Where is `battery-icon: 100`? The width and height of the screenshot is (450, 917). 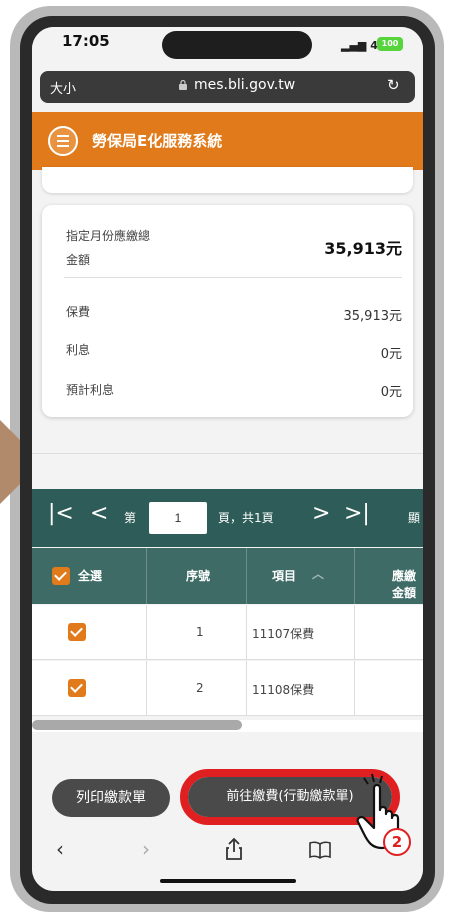 battery-icon: 100 is located at coordinates (390, 44).